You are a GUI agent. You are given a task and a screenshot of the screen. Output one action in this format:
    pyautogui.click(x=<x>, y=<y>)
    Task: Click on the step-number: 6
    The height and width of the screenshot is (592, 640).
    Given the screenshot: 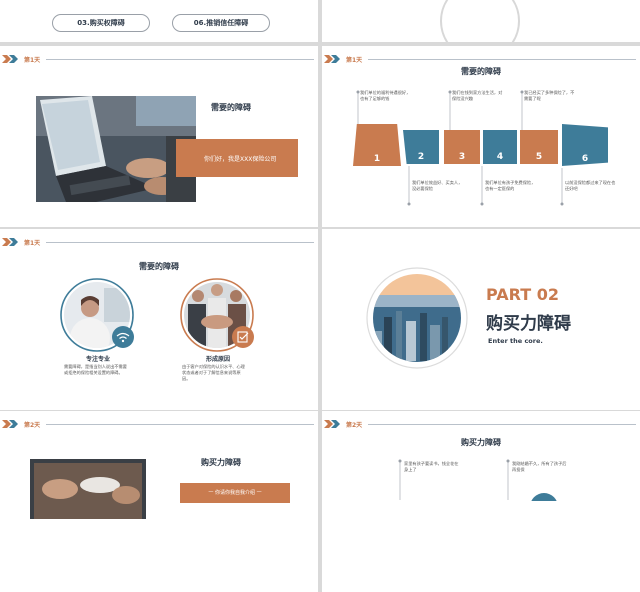 What is the action you would take?
    pyautogui.click(x=585, y=159)
    